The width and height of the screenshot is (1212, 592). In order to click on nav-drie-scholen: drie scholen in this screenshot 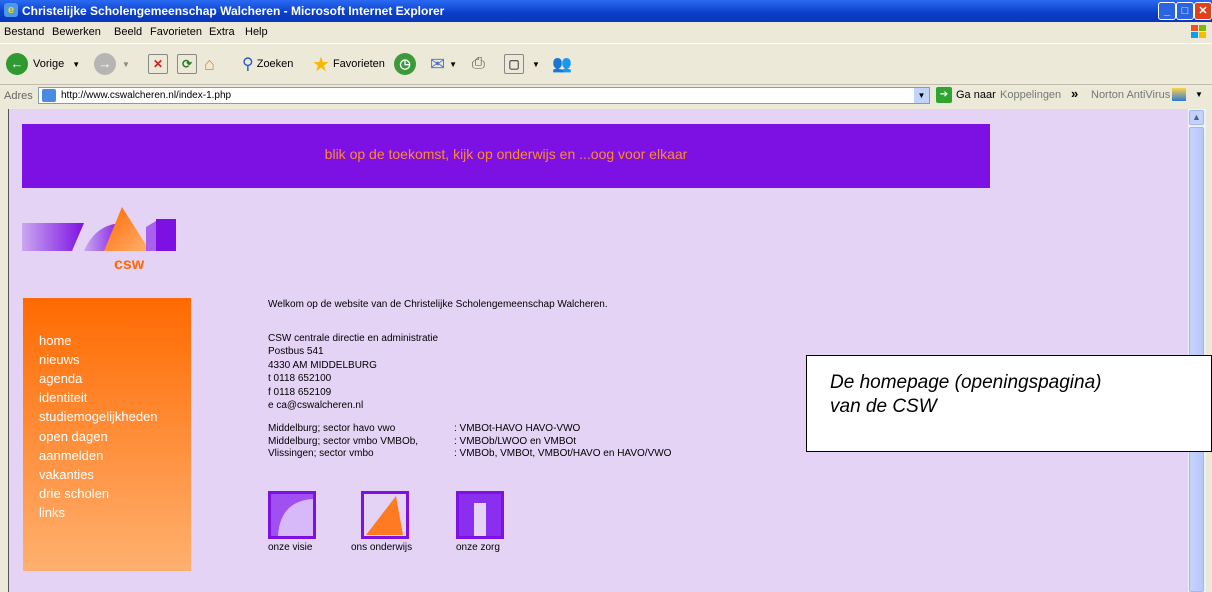, I will do `click(74, 493)`.